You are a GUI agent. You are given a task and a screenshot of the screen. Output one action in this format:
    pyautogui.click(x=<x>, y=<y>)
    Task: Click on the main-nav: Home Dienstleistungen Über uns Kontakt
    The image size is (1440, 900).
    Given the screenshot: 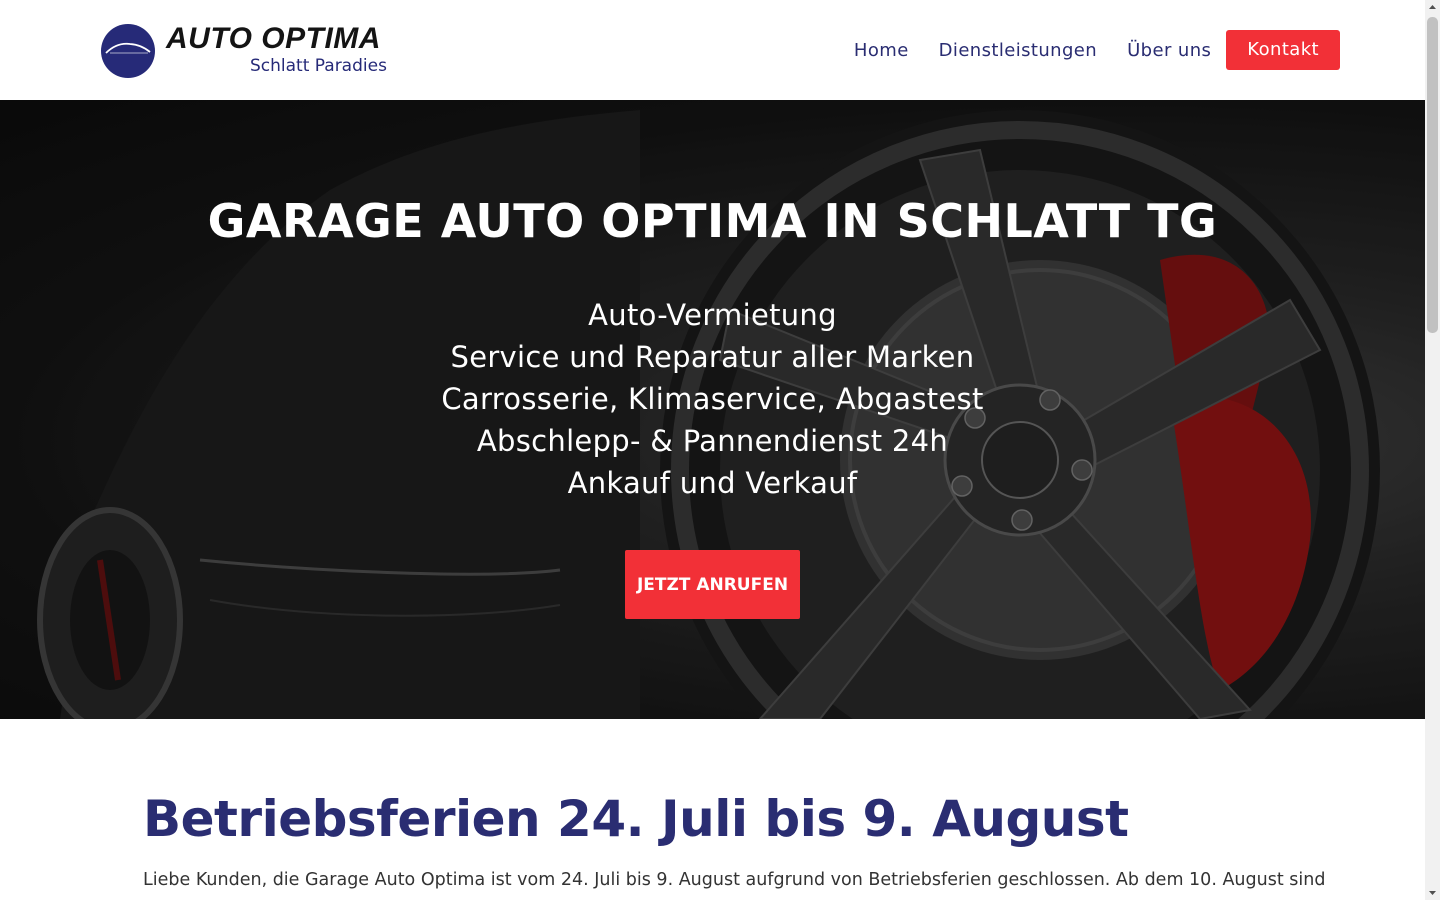 What is the action you would take?
    pyautogui.click(x=1082, y=50)
    